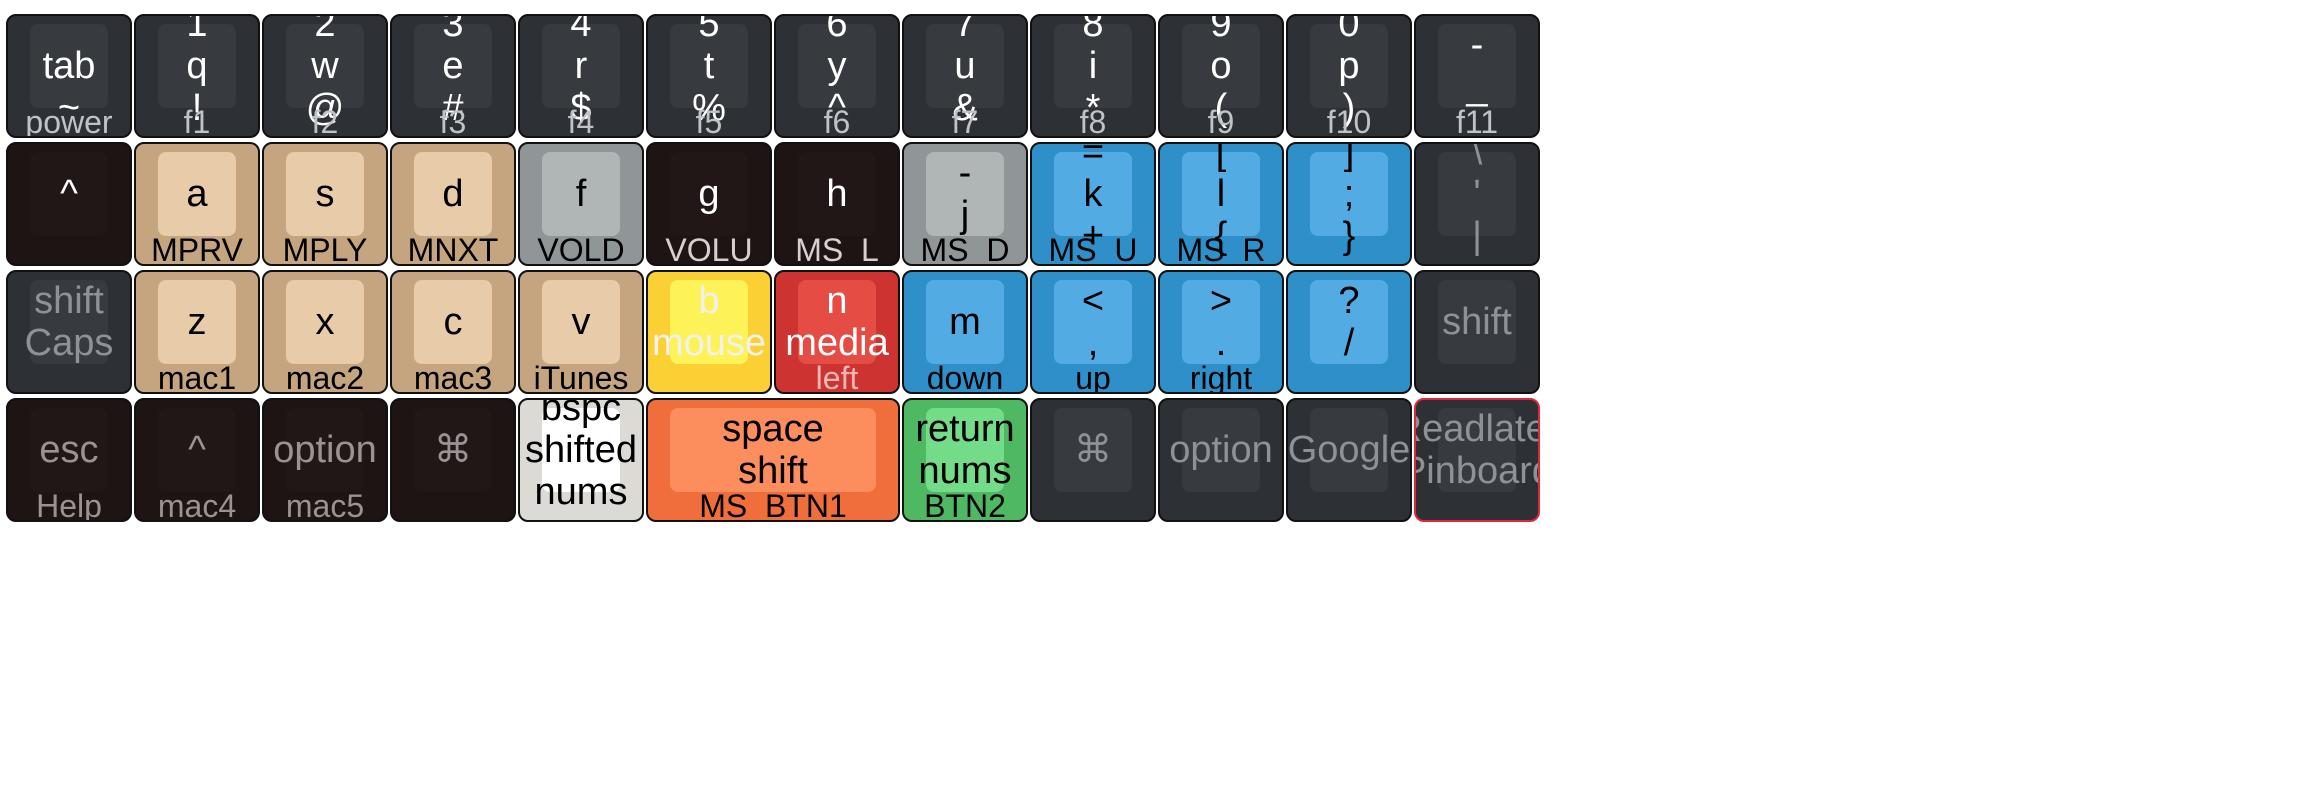 The width and height of the screenshot is (2310, 788). What do you see at coordinates (69, 66) in the screenshot?
I see `key-legend-line: tab` at bounding box center [69, 66].